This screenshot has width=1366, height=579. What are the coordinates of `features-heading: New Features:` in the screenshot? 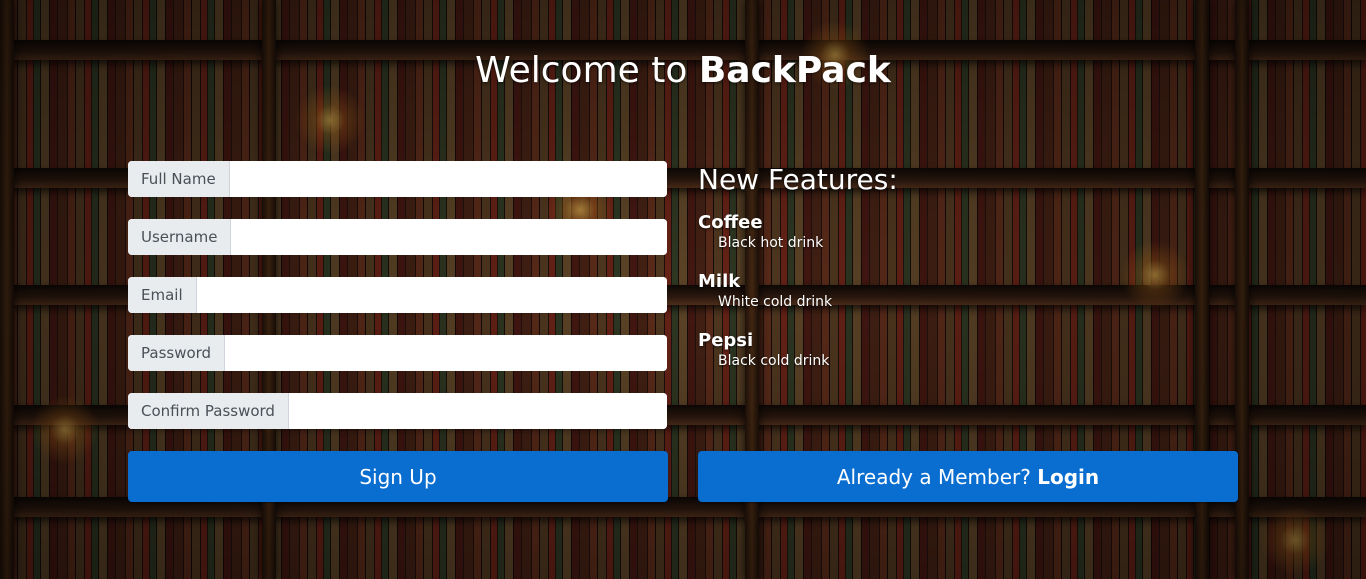 It's located at (798, 179).